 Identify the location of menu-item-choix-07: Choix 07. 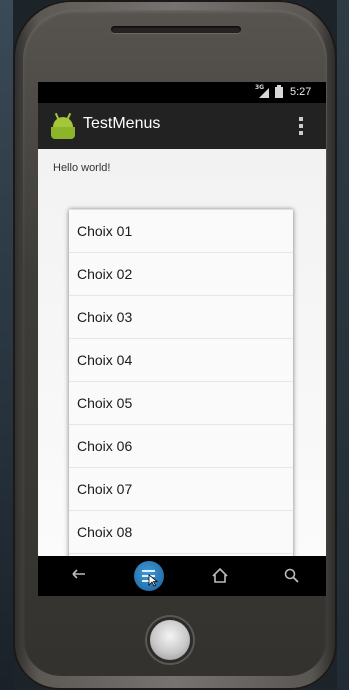
(181, 489).